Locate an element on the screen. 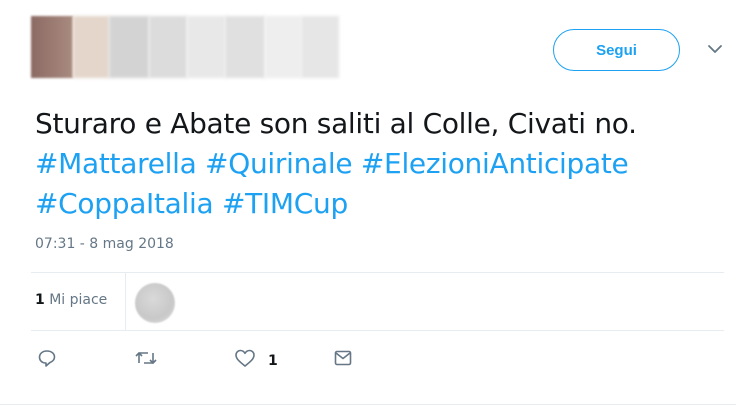 The width and height of the screenshot is (736, 409). follow-button: Segui is located at coordinates (616, 50).